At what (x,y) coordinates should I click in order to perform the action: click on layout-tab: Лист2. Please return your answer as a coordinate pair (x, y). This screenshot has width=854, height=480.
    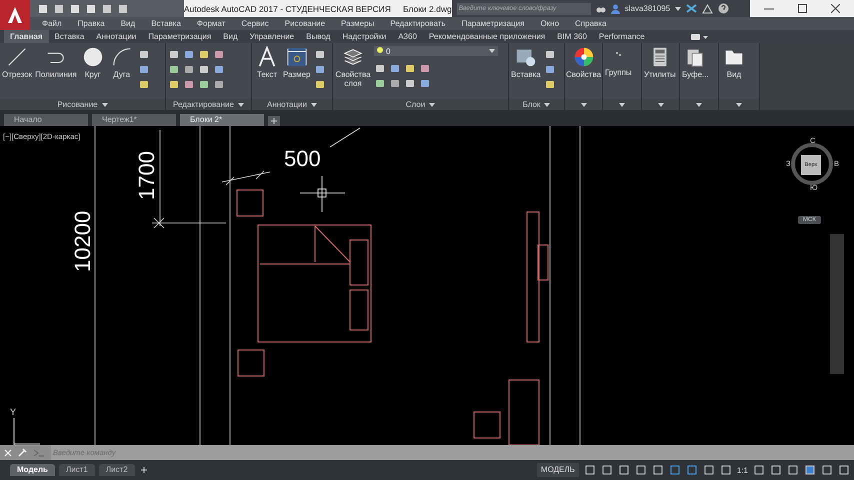
    Looking at the image, I should click on (116, 470).